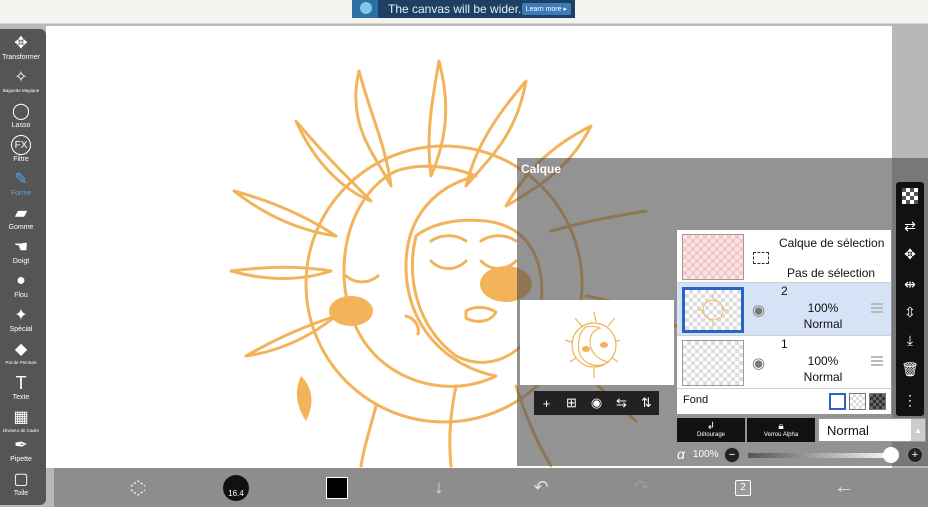  What do you see at coordinates (21, 397) in the screenshot?
I see `tool-label: Texte` at bounding box center [21, 397].